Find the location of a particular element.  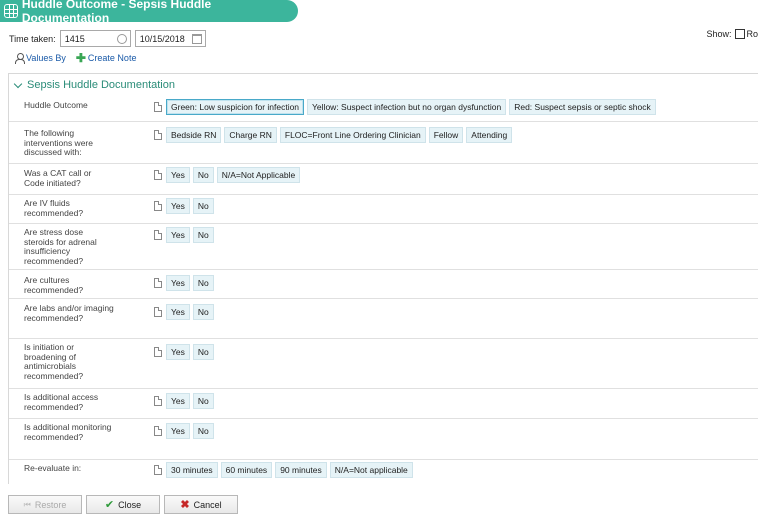

option-button: 90 minutes is located at coordinates (301, 470).